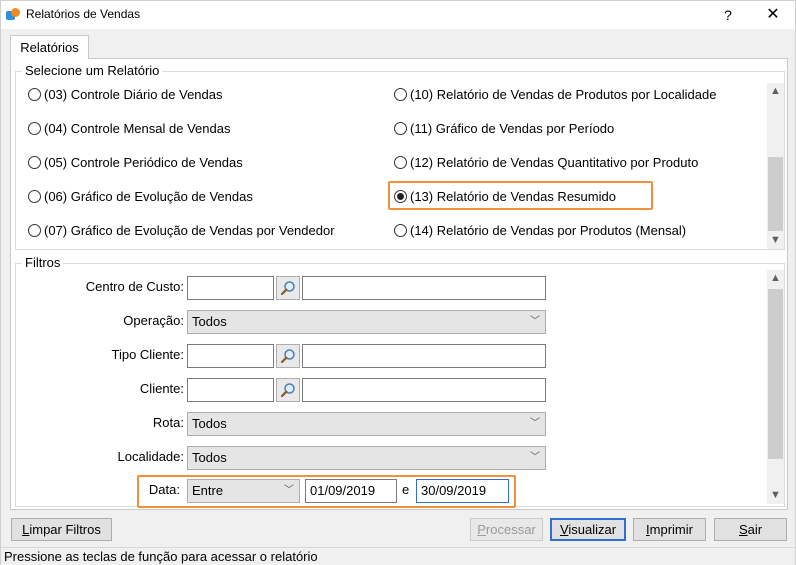  I want to click on centro-custo-desc-input, so click(424, 288).